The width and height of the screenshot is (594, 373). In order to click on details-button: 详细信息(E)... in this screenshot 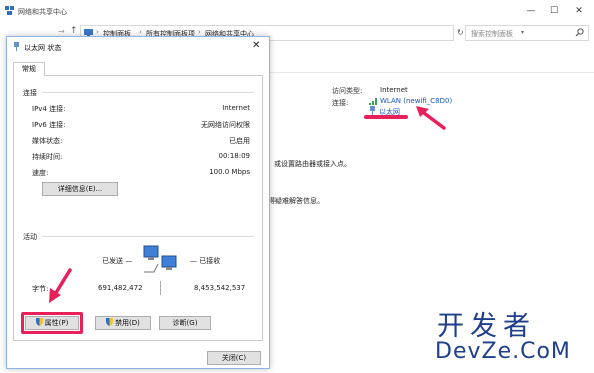, I will do `click(80, 189)`.